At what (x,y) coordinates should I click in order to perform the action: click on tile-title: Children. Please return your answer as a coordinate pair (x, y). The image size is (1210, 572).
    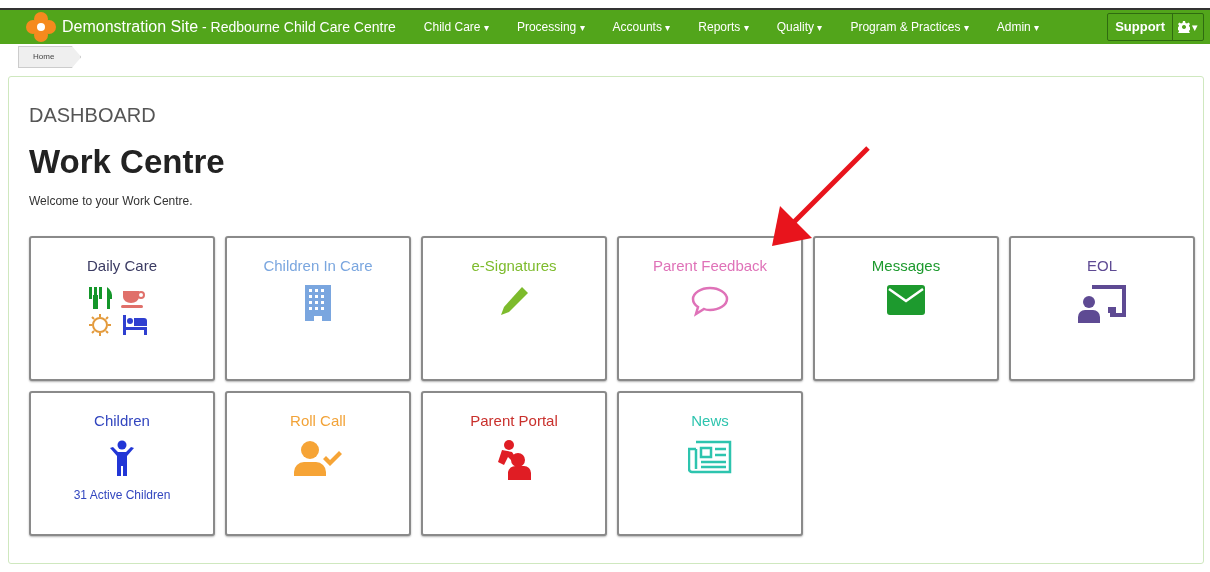
    Looking at the image, I should click on (122, 420).